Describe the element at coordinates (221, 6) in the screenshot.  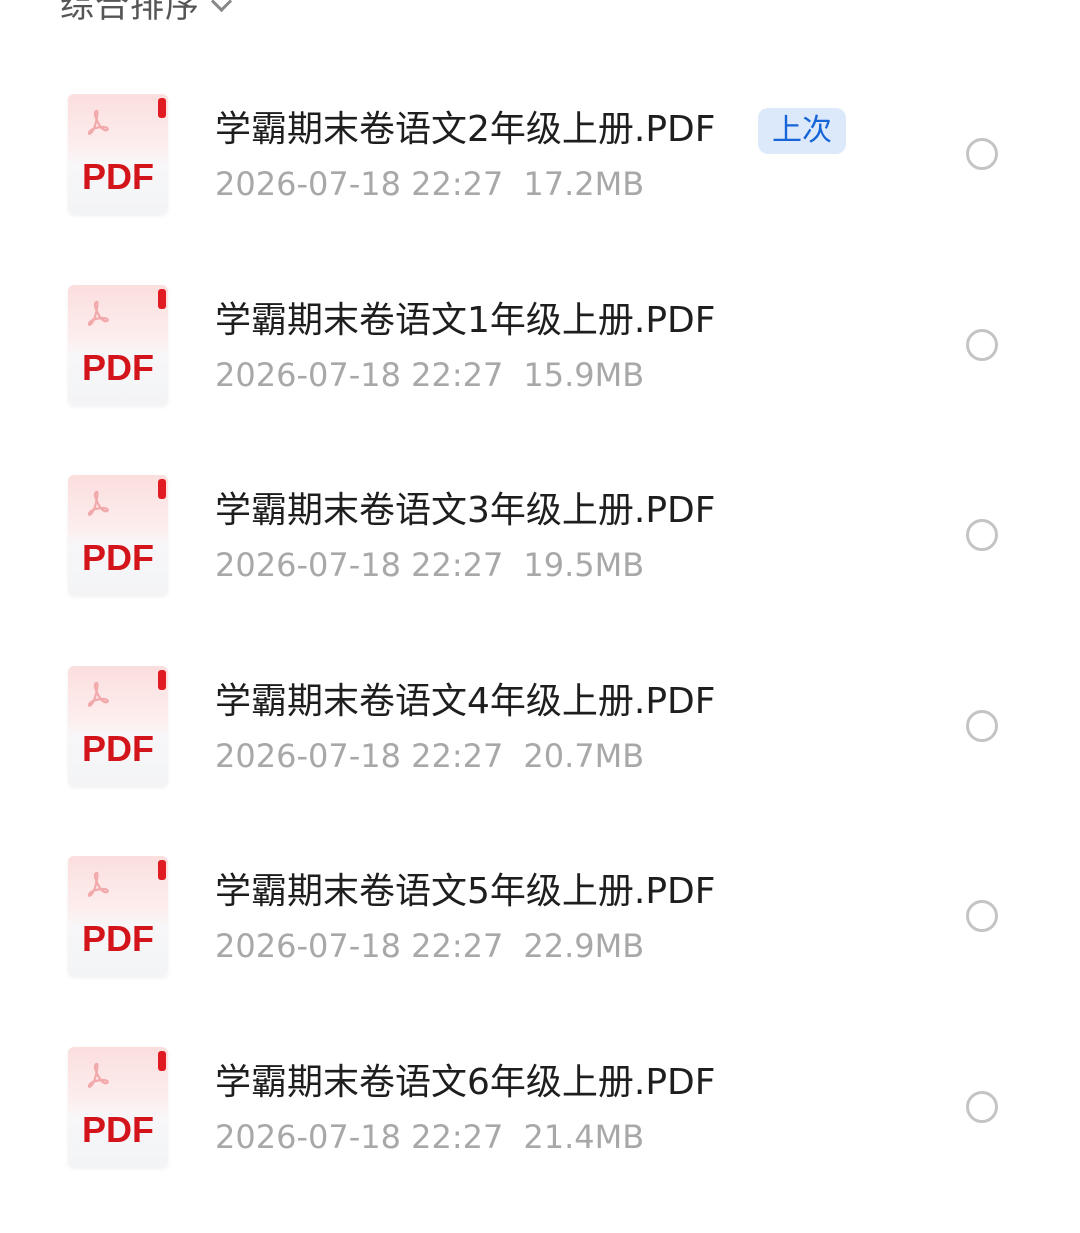
I see `chevron-down-icon` at that location.